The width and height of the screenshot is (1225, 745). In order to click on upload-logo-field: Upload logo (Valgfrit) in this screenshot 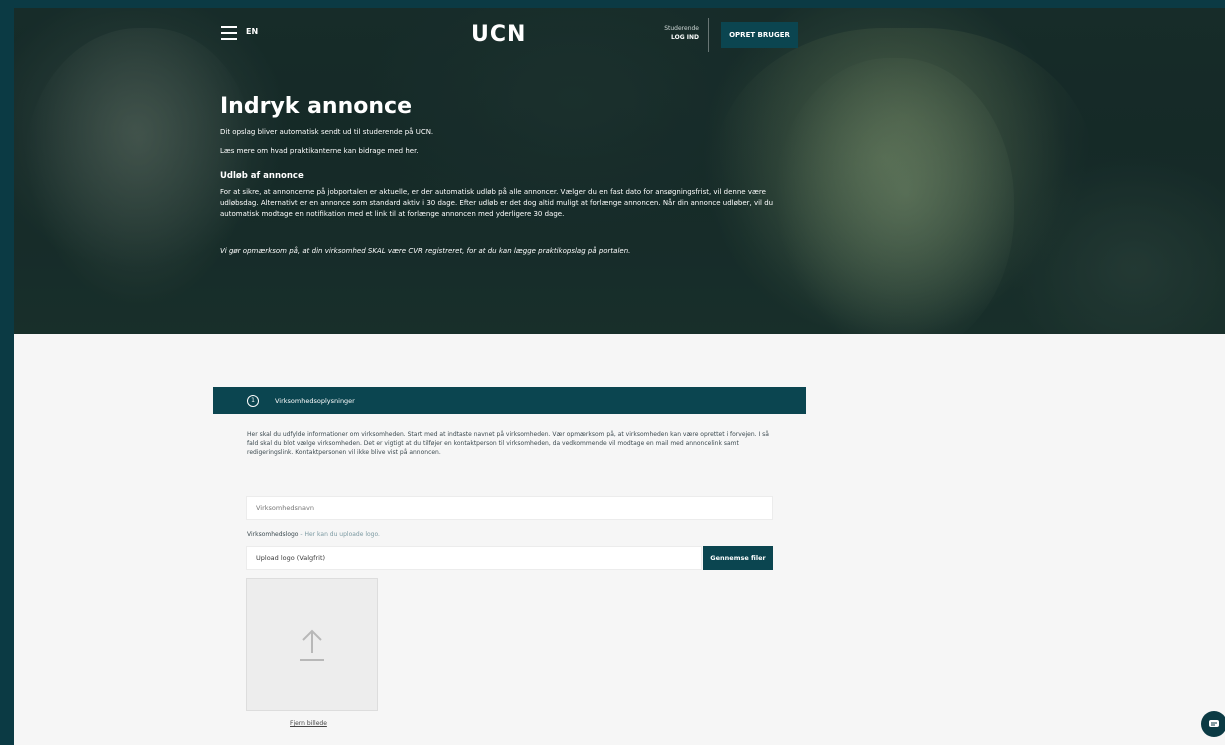, I will do `click(474, 558)`.